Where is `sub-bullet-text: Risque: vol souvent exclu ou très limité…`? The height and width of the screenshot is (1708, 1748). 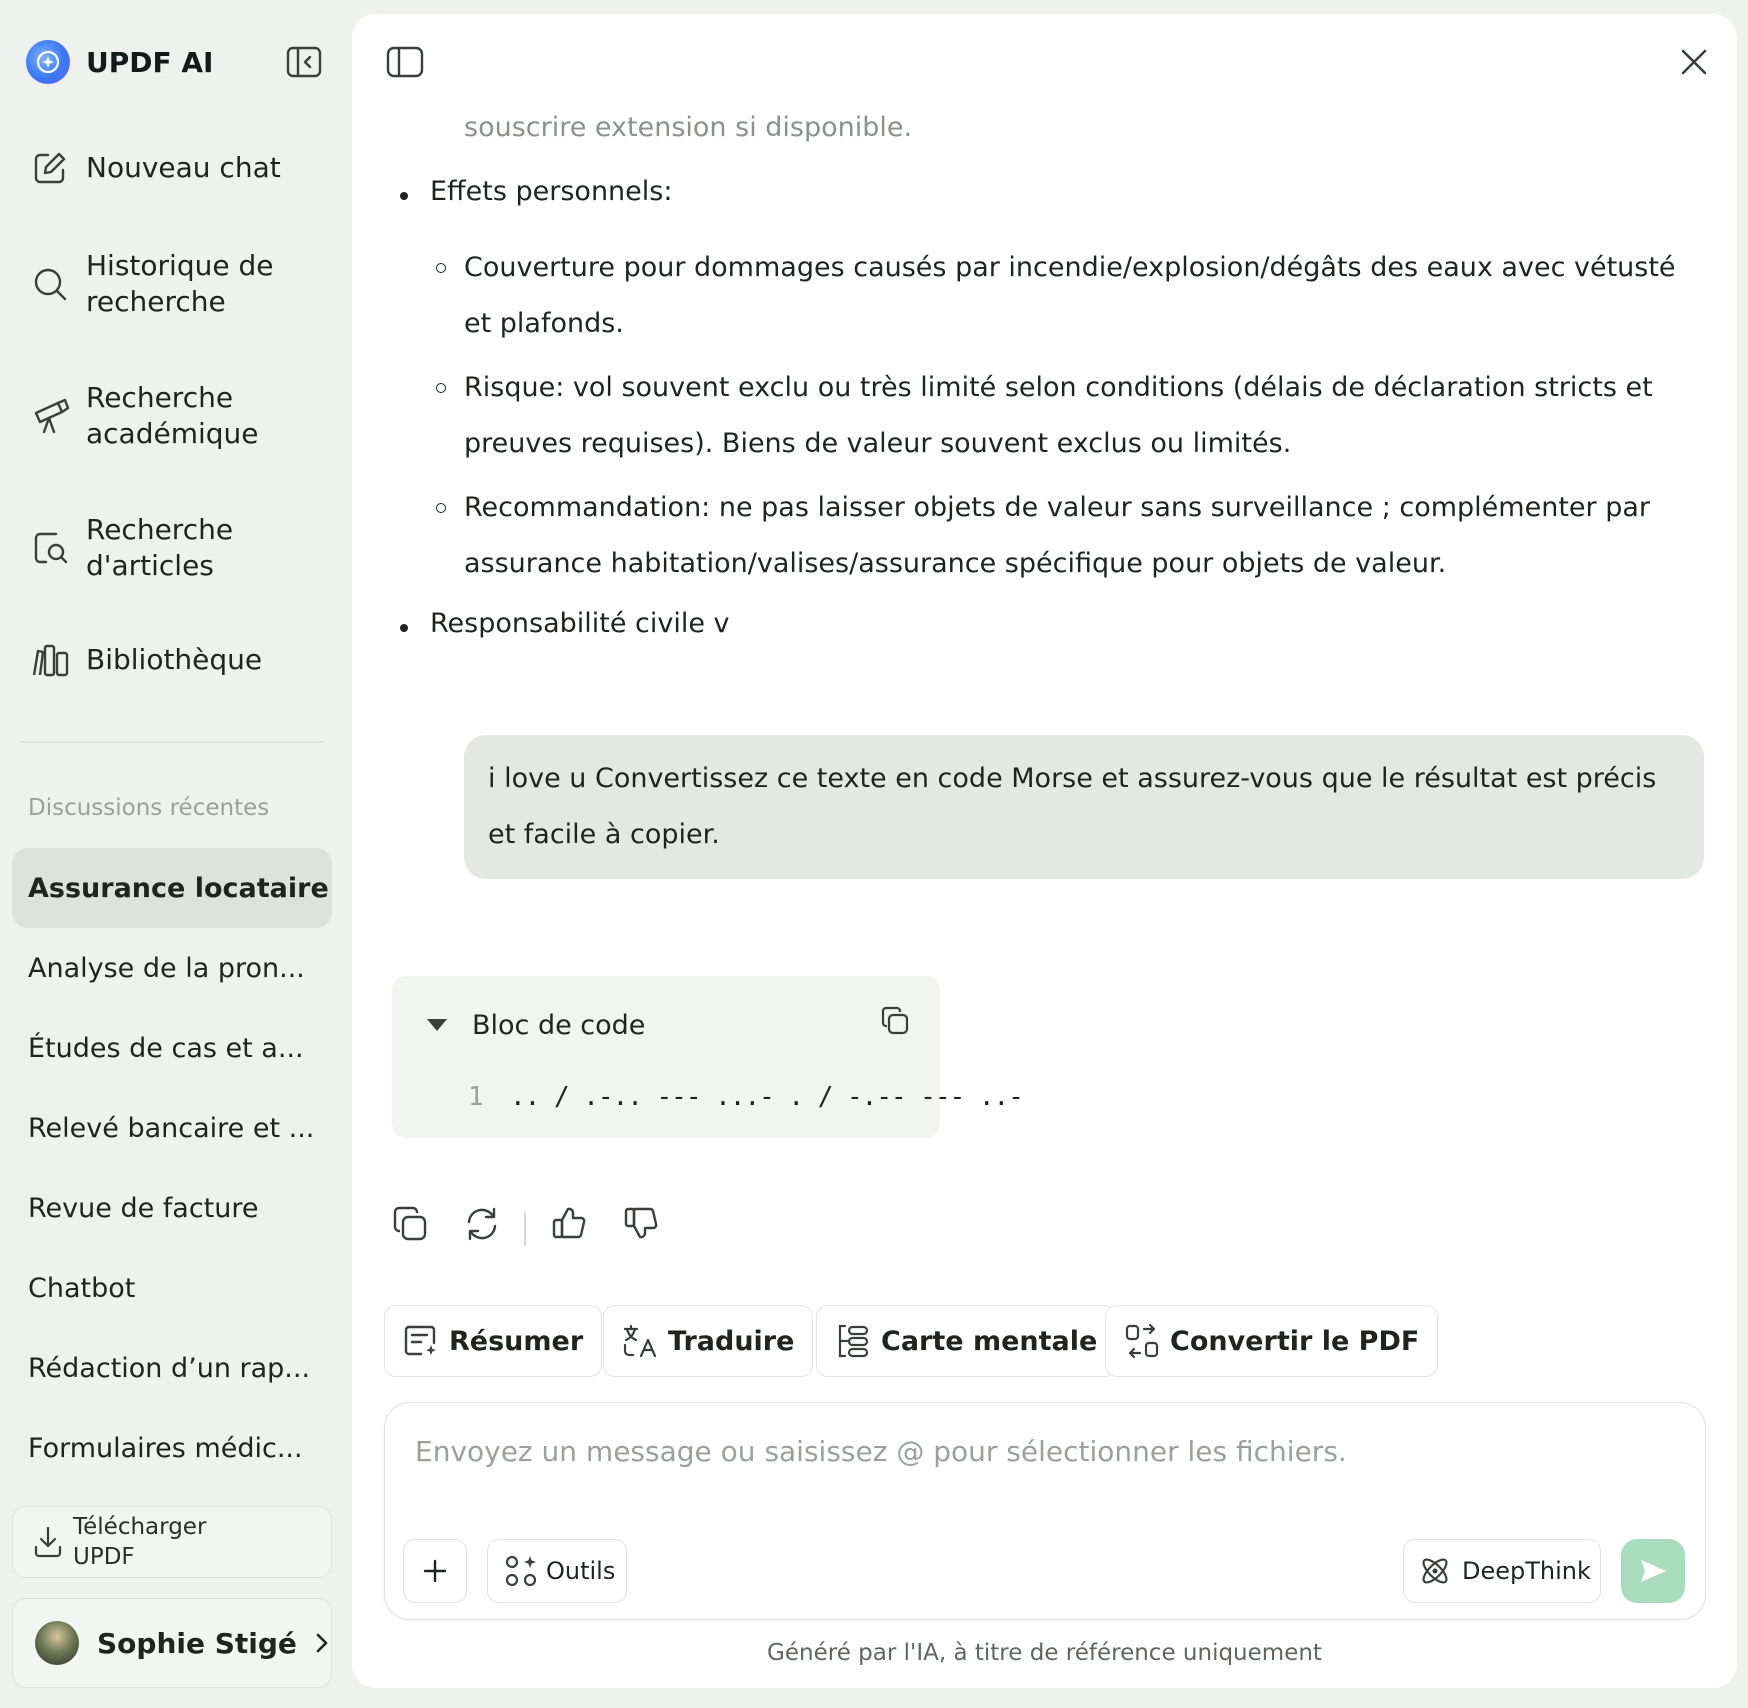 sub-bullet-text: Risque: vol souvent exclu ou très limité… is located at coordinates (1058, 415).